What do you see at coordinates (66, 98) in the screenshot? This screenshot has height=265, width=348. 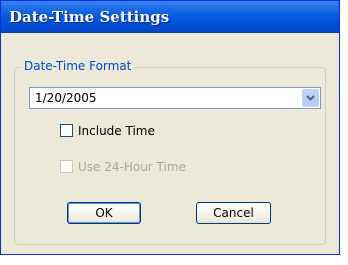 I see `date-format-value: 1/20/2005` at bounding box center [66, 98].